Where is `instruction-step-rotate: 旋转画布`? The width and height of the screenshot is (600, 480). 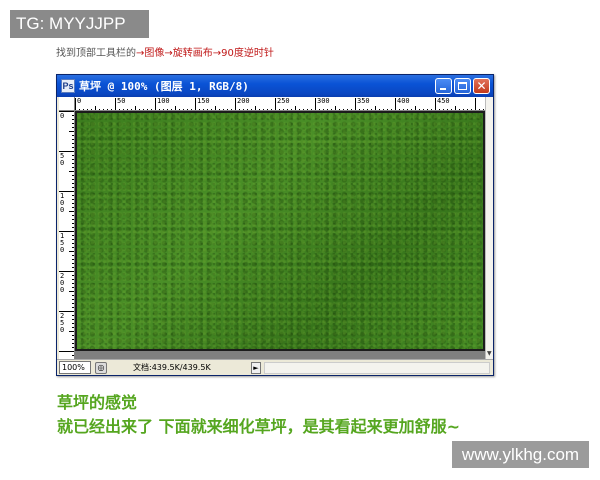 instruction-step-rotate: 旋转画布 is located at coordinates (192, 53).